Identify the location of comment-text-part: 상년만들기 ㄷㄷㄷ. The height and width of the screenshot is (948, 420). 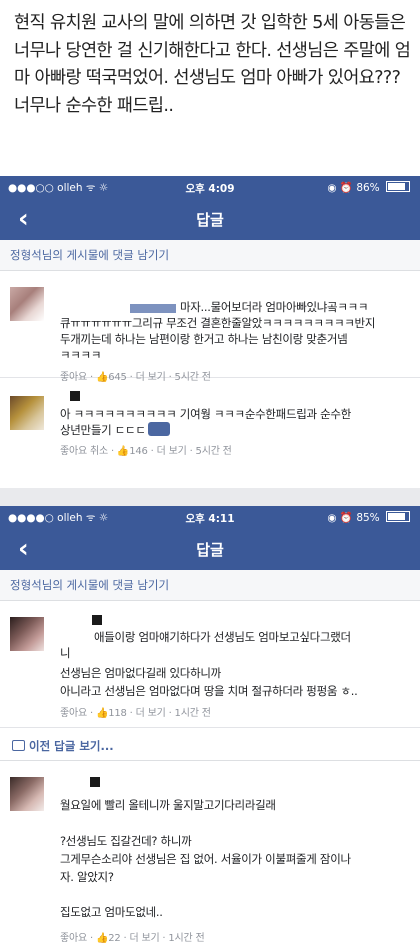
(103, 430).